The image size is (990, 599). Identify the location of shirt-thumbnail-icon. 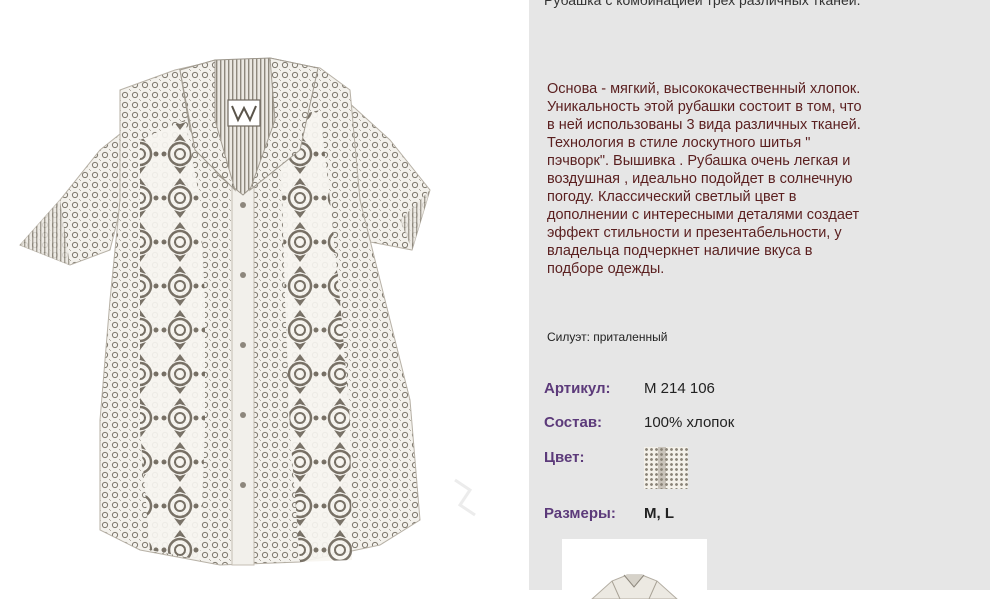
(634, 586).